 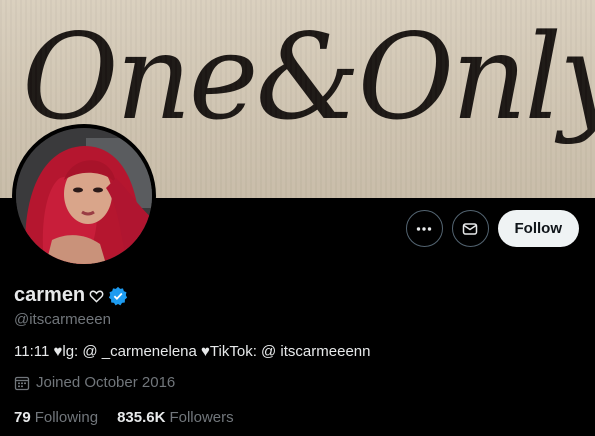 What do you see at coordinates (96, 296) in the screenshot?
I see `heart-outline-icon` at bounding box center [96, 296].